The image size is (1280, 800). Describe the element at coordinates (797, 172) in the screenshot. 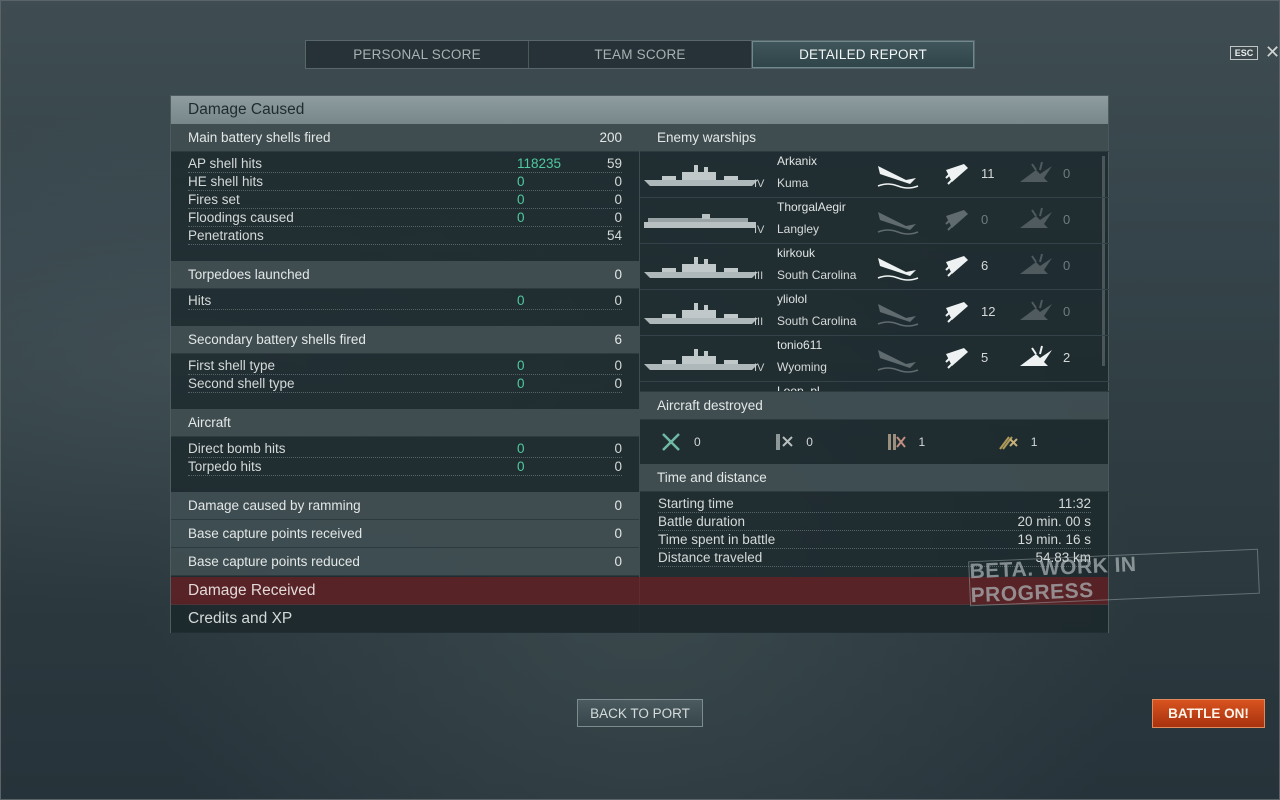

I see `ship-names: Arkanix Kuma` at that location.